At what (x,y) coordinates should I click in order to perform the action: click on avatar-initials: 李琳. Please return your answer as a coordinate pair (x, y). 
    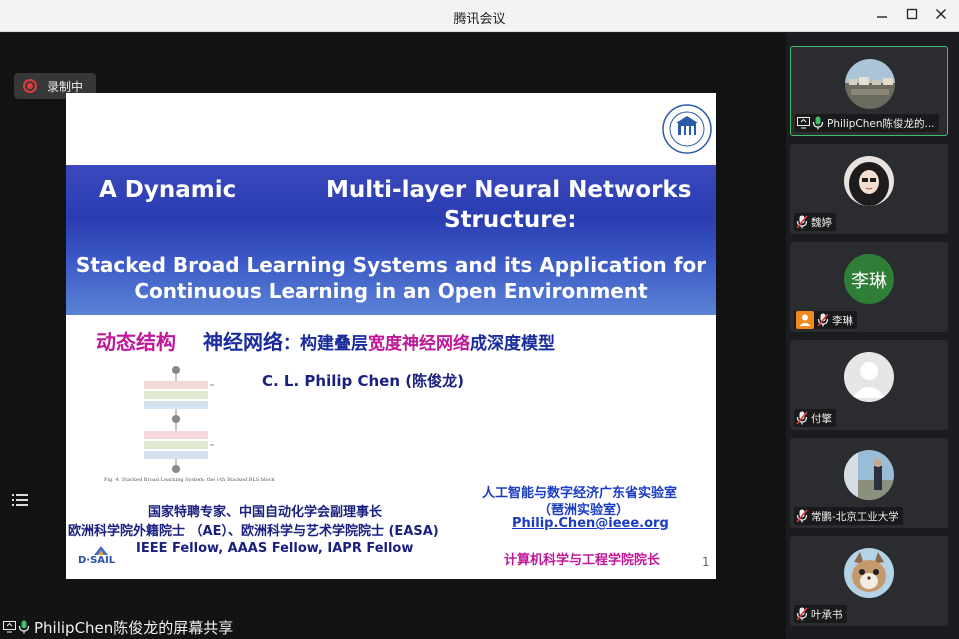
    Looking at the image, I should click on (869, 281).